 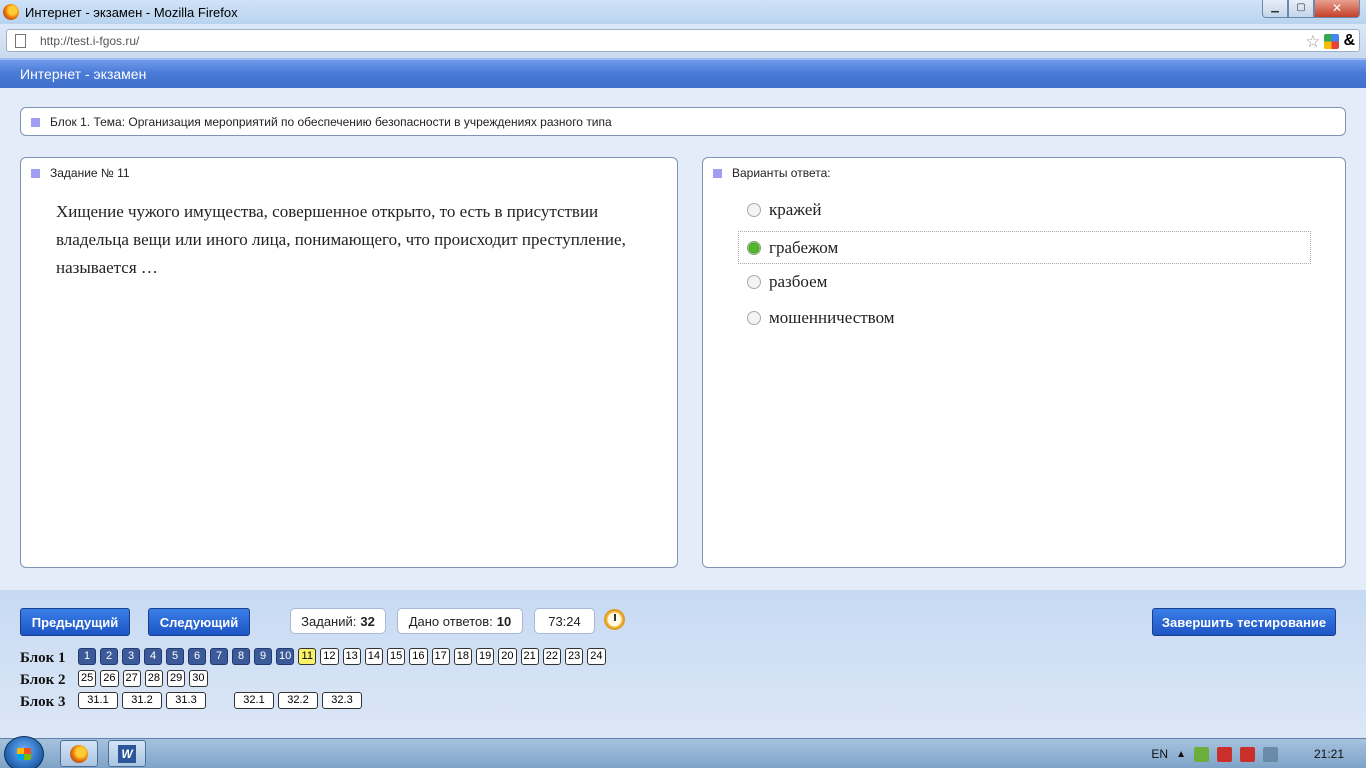 What do you see at coordinates (75, 622) in the screenshot?
I see `prev-button: Предыдущий` at bounding box center [75, 622].